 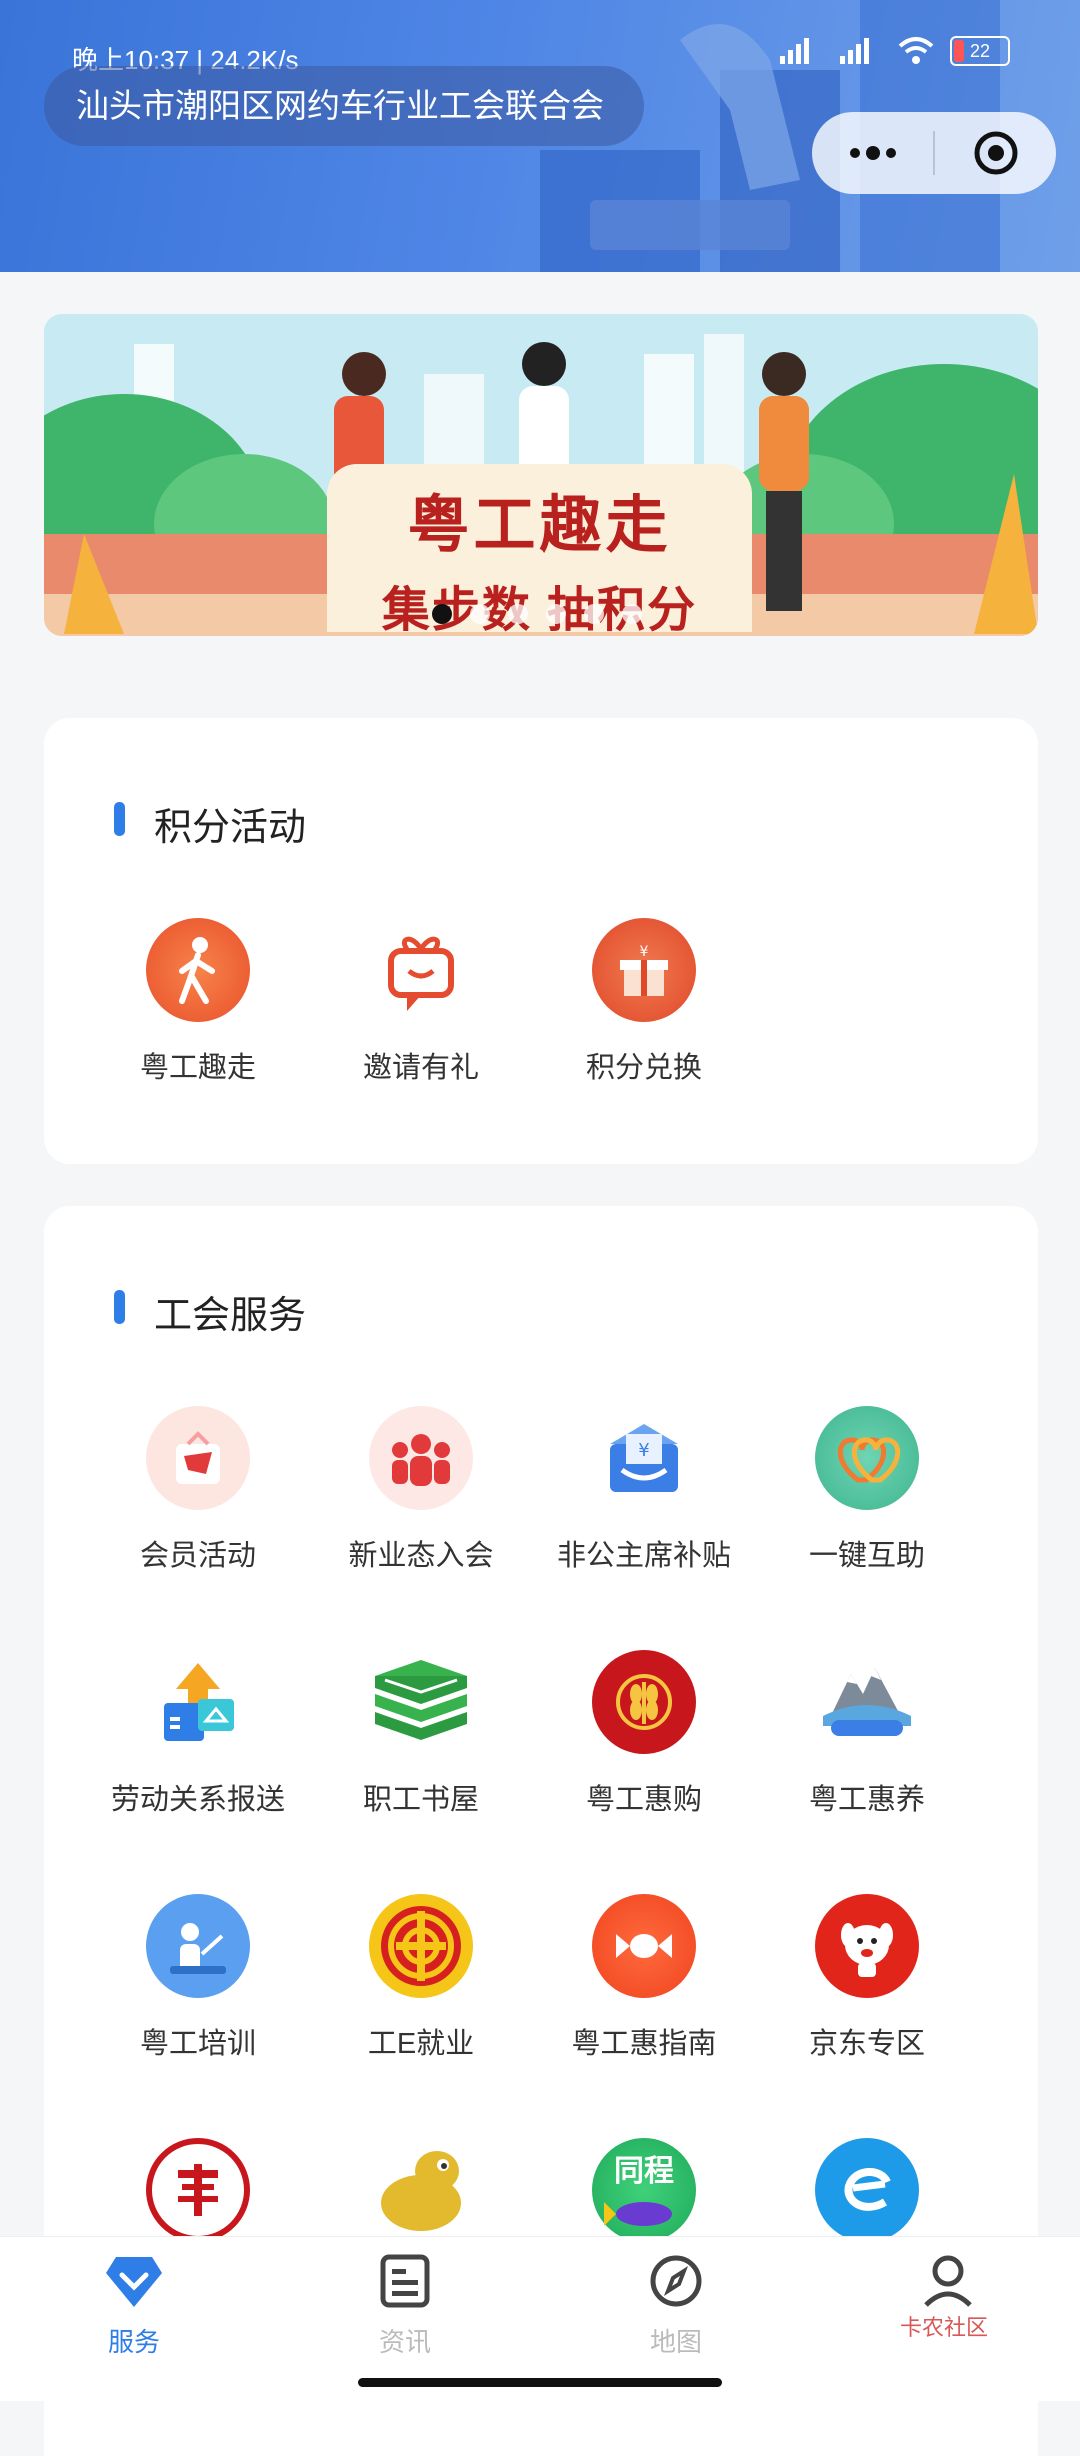 I want to click on banner-title: 粤工趣走, so click(x=539, y=525).